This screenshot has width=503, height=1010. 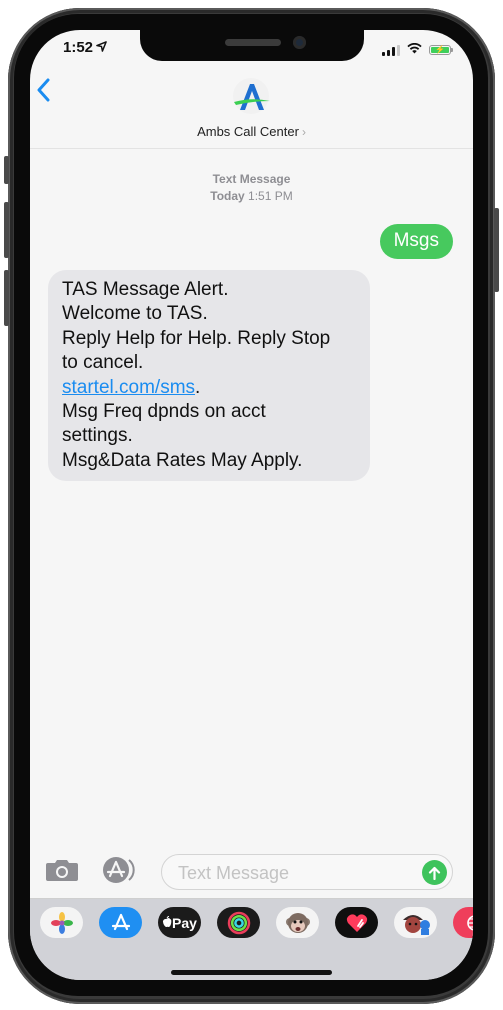 I want to click on volume-up-button, so click(x=6, y=230).